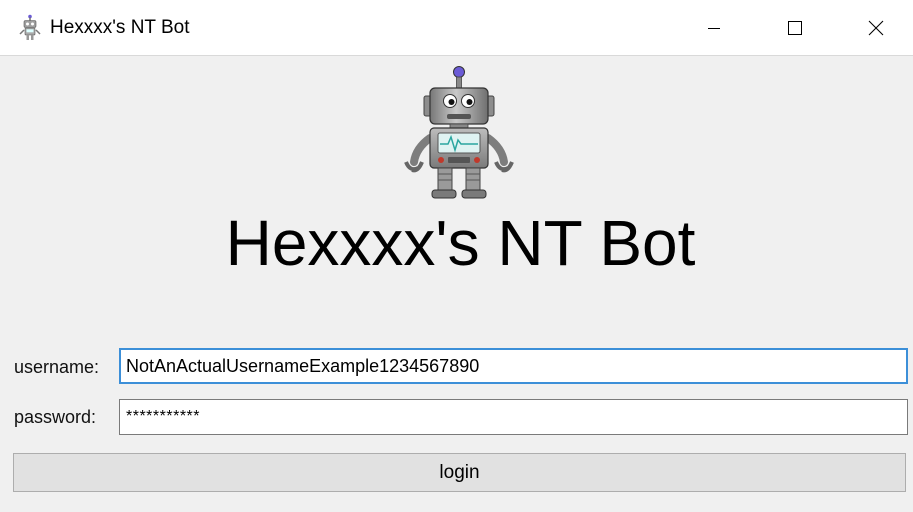  Describe the element at coordinates (459, 472) in the screenshot. I see `login-button: login` at that location.